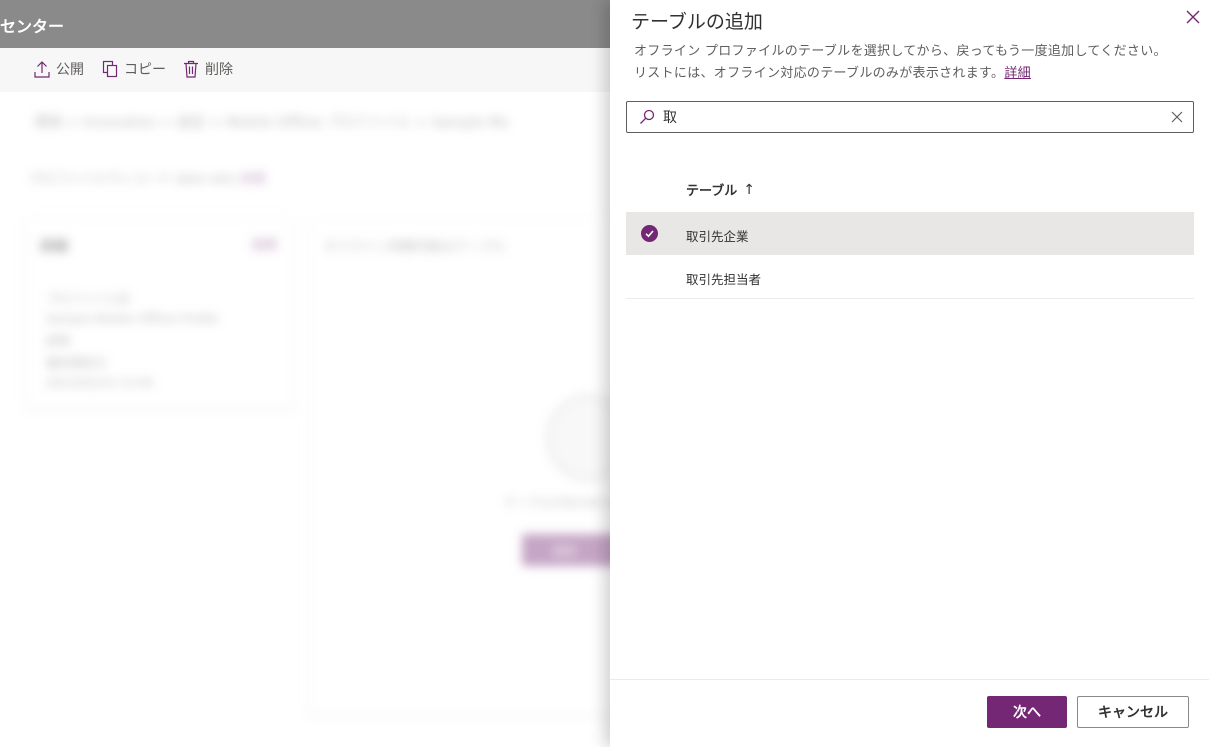  Describe the element at coordinates (909, 679) in the screenshot. I see `footer-divider` at that location.